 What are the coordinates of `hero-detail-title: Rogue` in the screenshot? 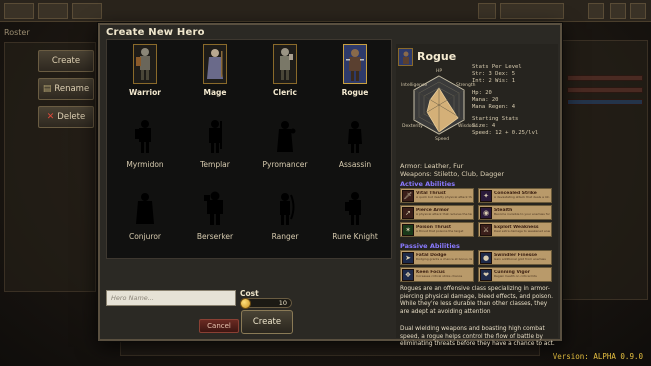 It's located at (437, 56).